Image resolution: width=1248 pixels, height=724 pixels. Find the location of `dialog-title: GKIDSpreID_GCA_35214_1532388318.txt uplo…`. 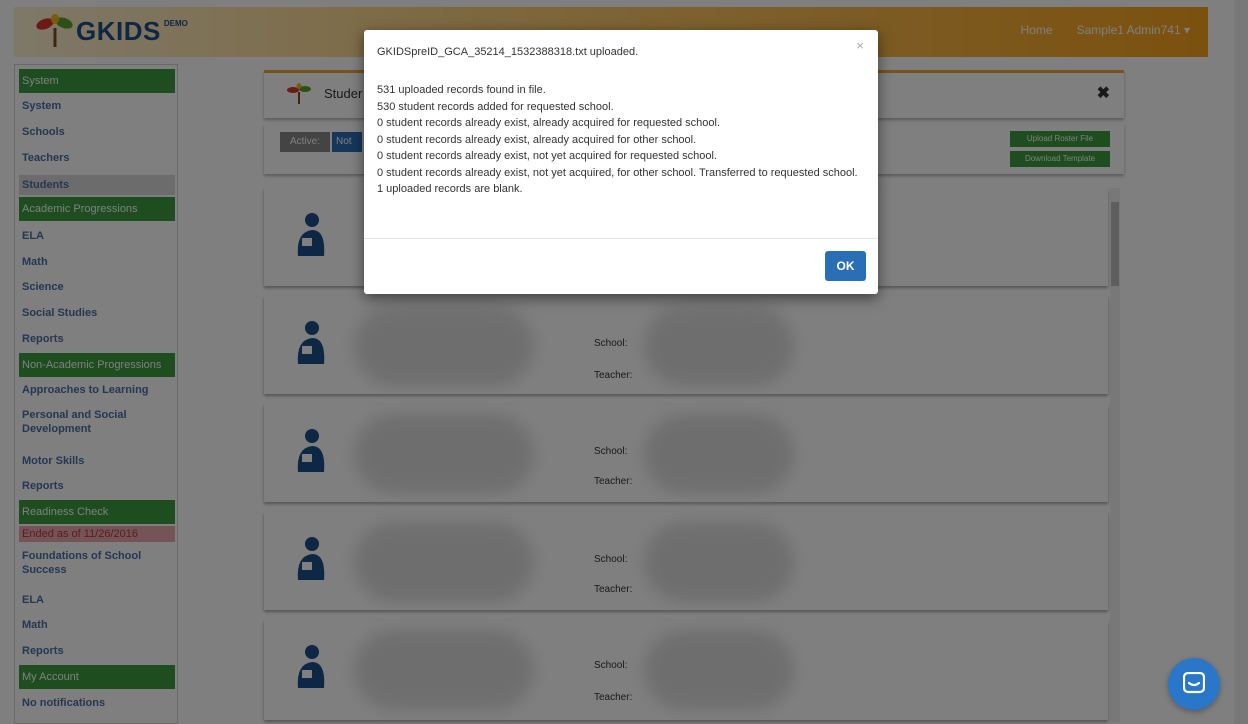

dialog-title: GKIDSpreID_GCA_35214_1532388318.txt uplo… is located at coordinates (508, 52).